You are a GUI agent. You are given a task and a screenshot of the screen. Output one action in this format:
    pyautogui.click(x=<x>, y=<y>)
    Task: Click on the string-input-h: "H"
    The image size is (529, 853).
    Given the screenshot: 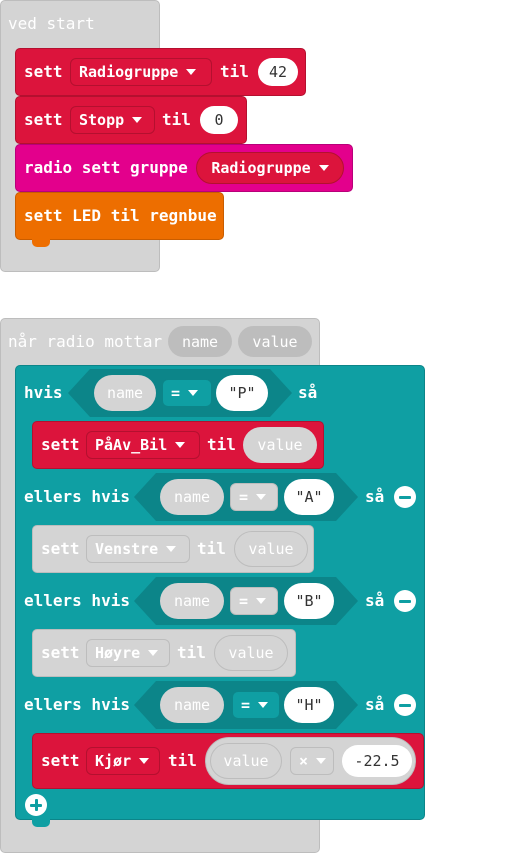 What is the action you would take?
    pyautogui.click(x=309, y=705)
    